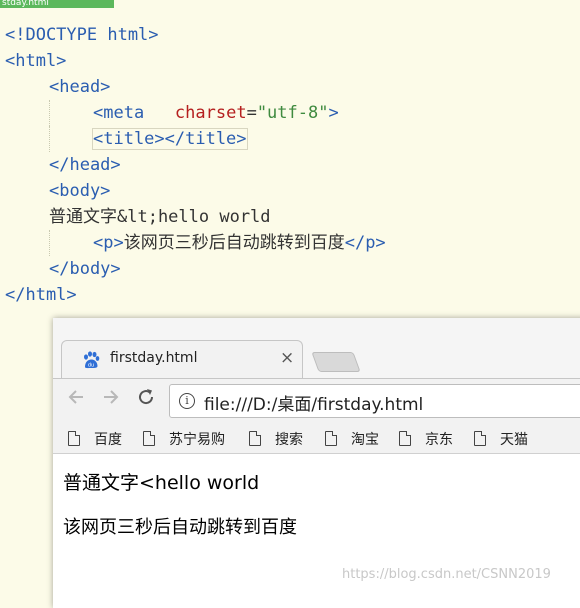 This screenshot has height=608, width=580. Describe the element at coordinates (193, 191) in the screenshot. I see `code-line: <body>` at that location.